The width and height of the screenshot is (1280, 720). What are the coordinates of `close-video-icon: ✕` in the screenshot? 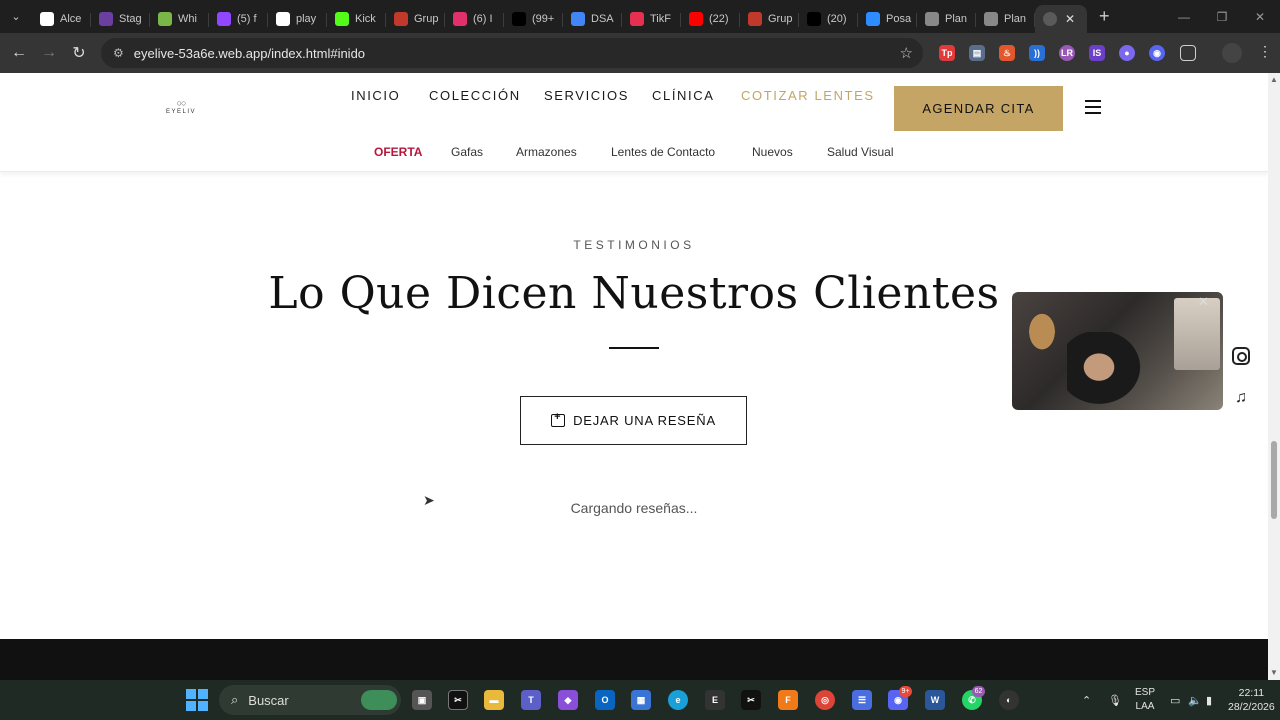 It's located at (1203, 302).